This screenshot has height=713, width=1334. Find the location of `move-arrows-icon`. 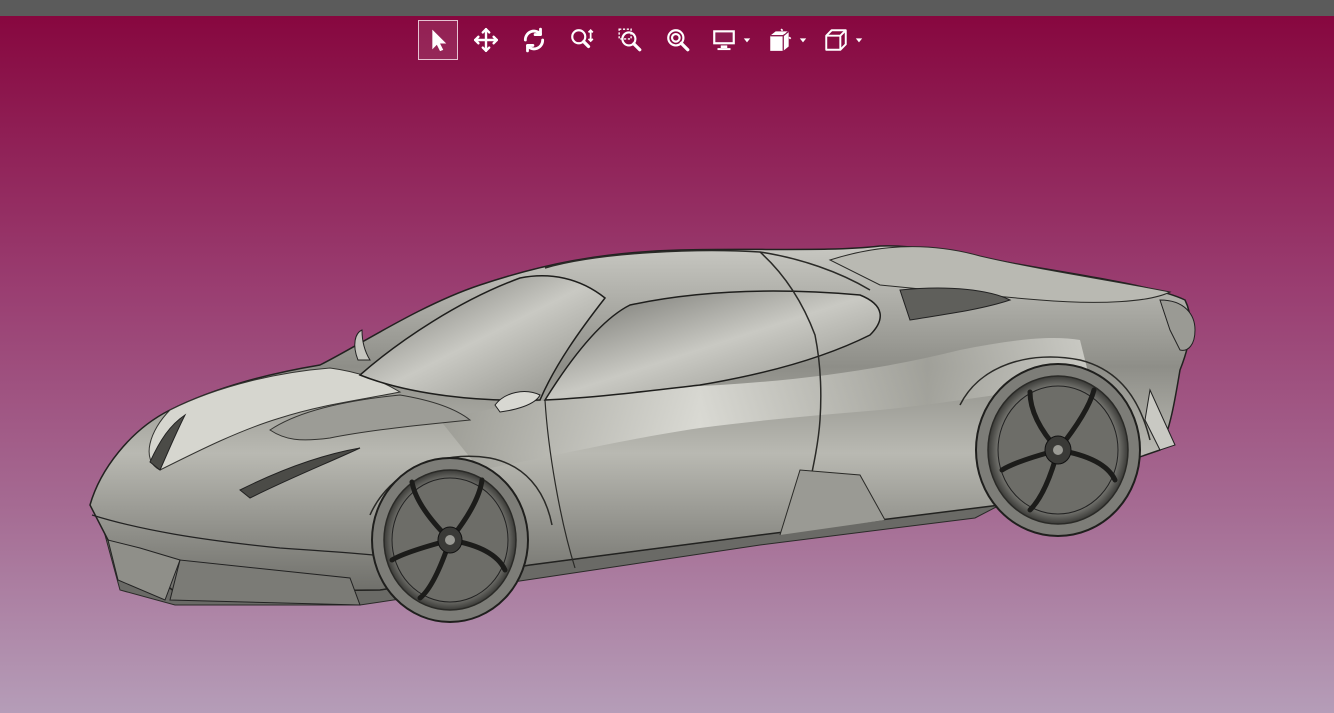

move-arrows-icon is located at coordinates (486, 40).